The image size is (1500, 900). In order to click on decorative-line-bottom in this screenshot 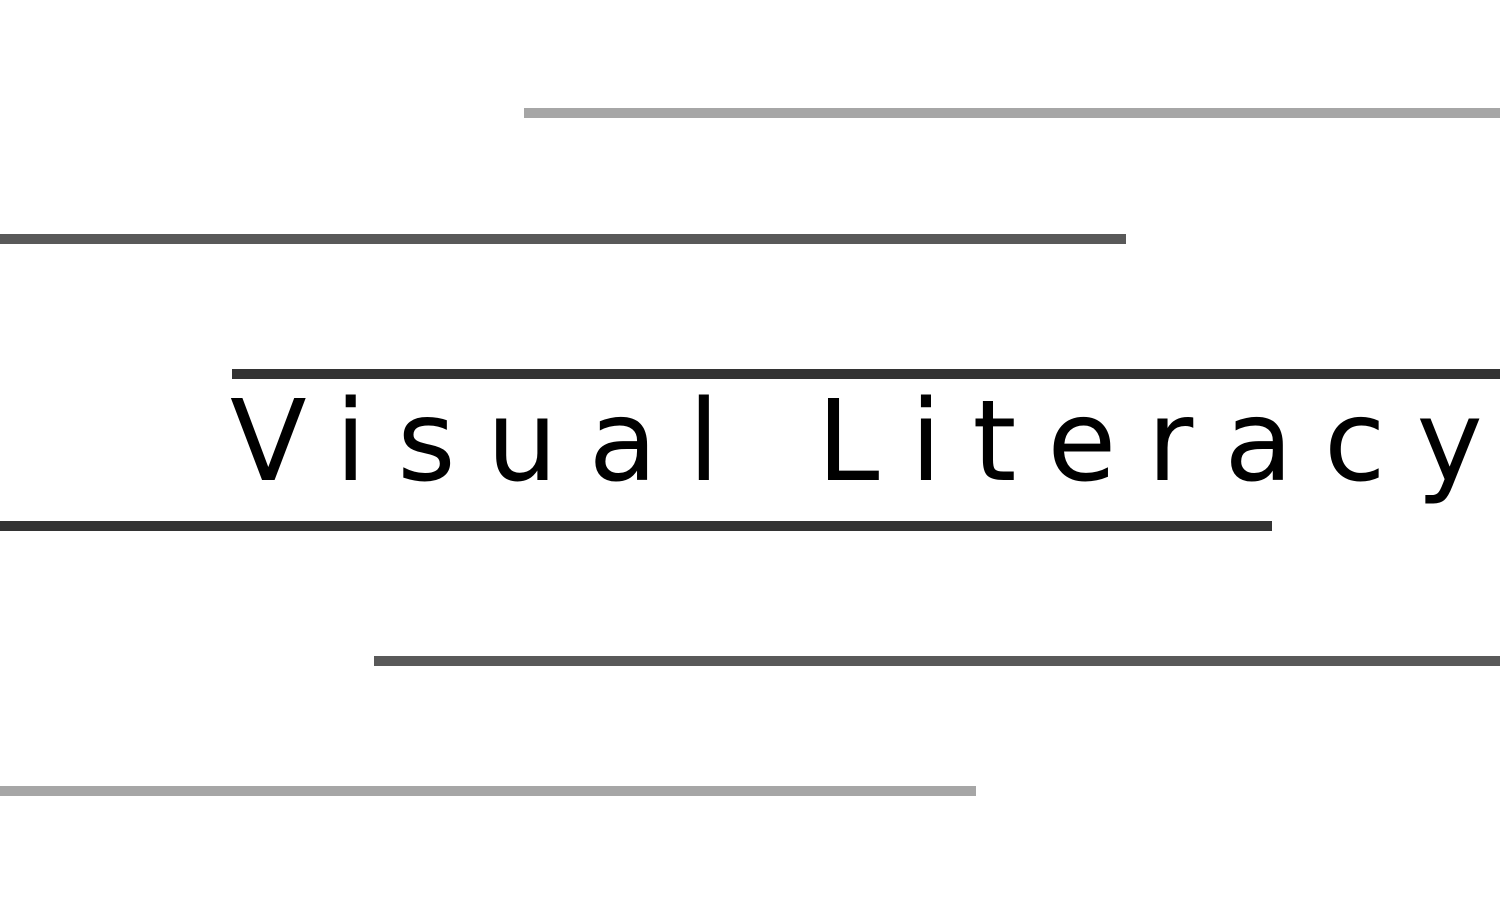, I will do `click(488, 791)`.